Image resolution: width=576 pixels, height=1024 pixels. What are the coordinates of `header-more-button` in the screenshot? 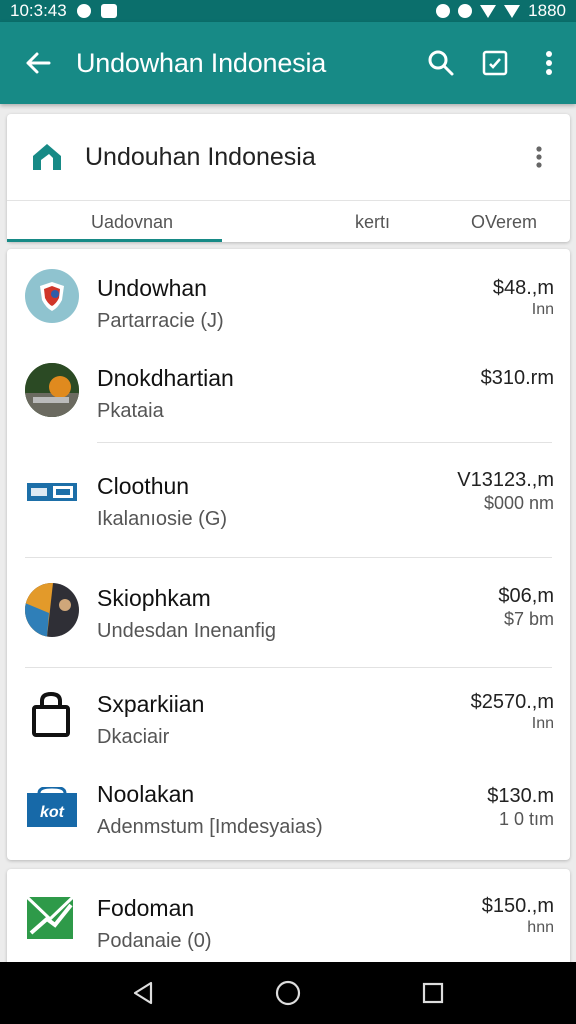 It's located at (539, 157).